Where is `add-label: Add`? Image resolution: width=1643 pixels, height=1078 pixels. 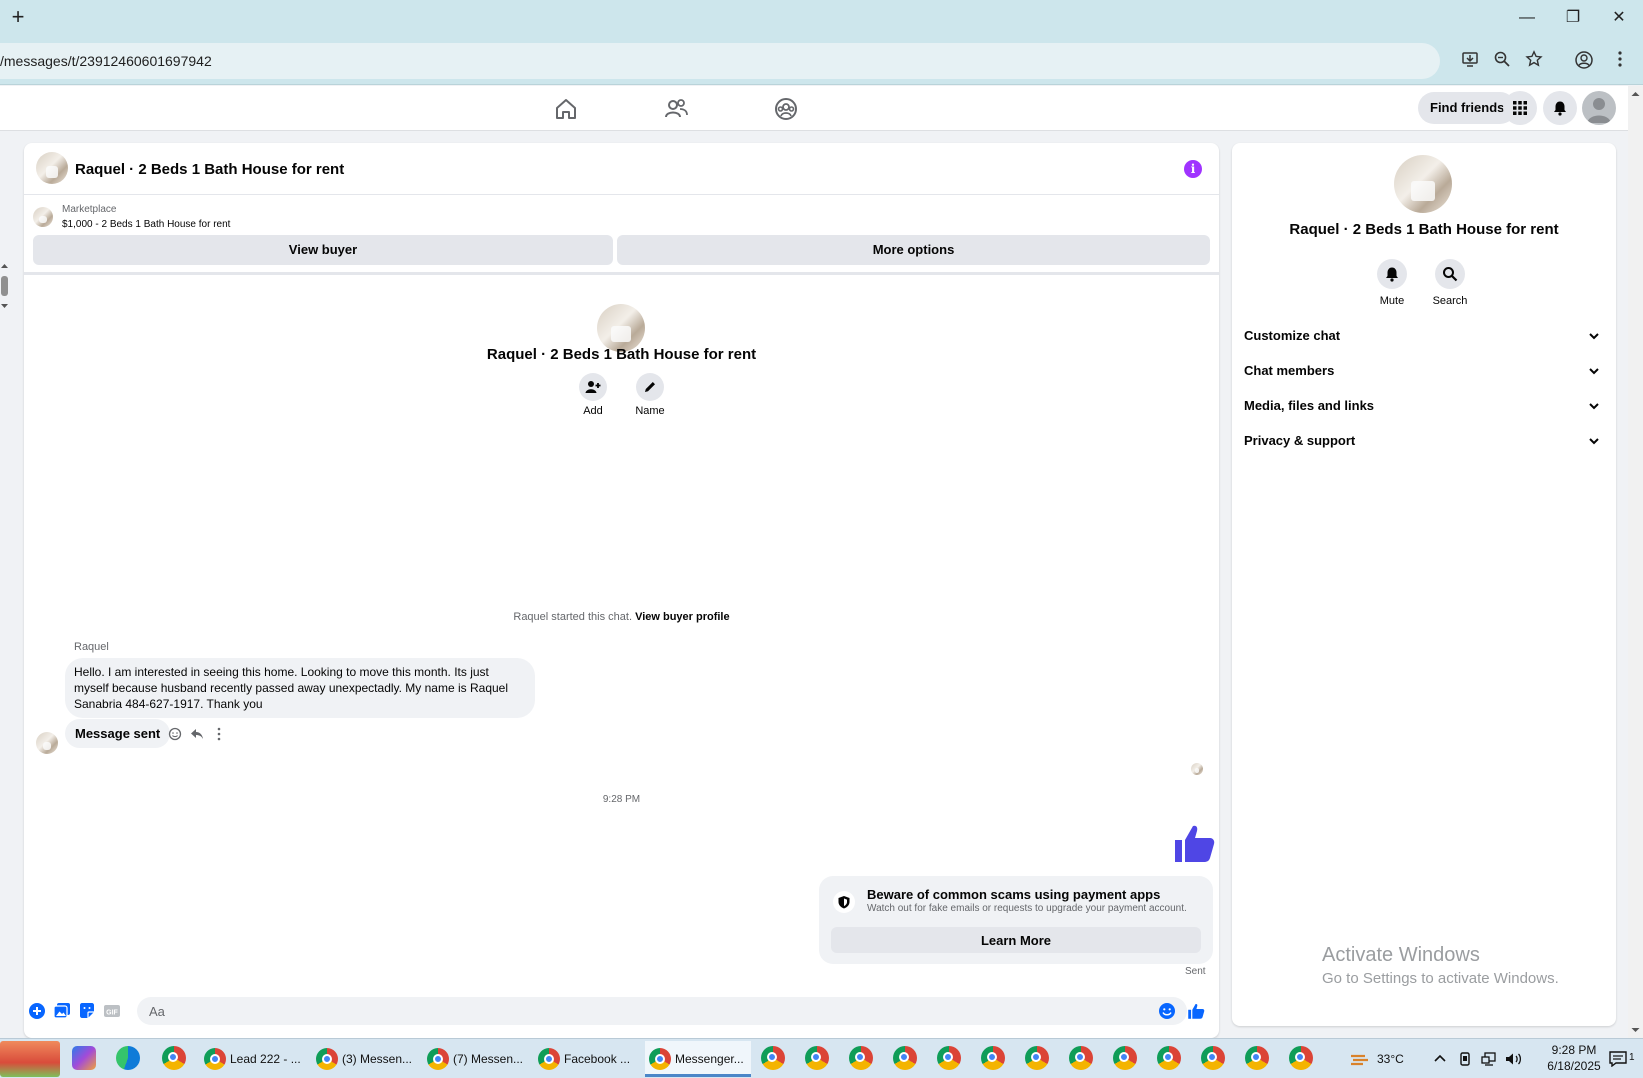 add-label: Add is located at coordinates (593, 411).